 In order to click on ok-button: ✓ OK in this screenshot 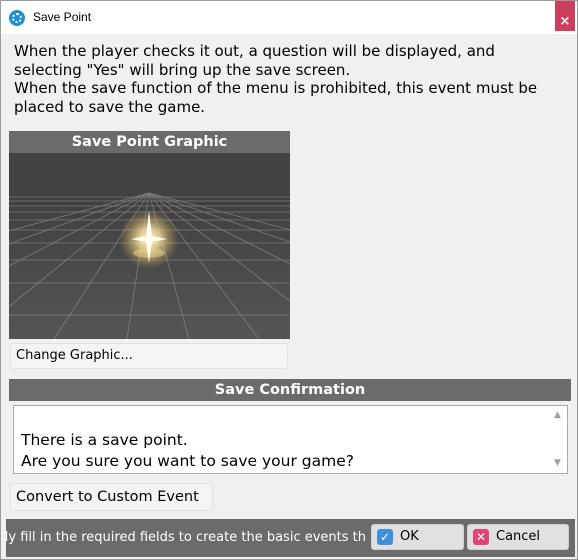, I will do `click(417, 537)`.